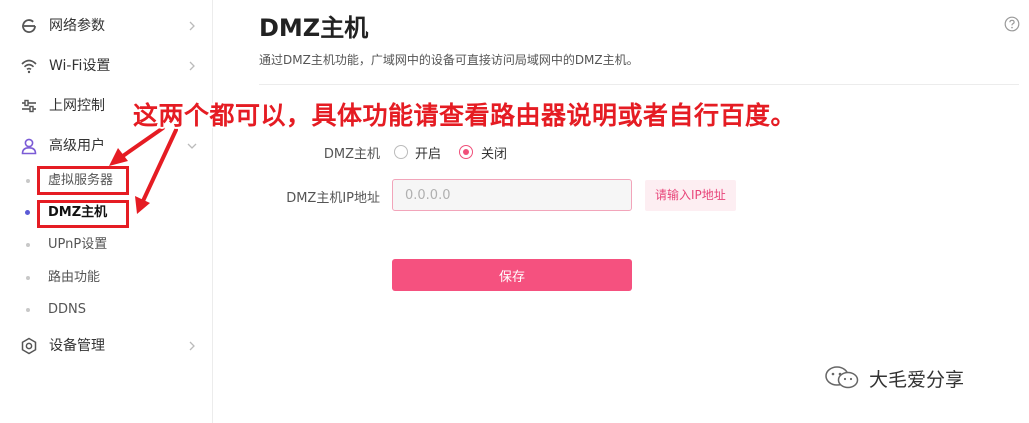 The image size is (1029, 423). Describe the element at coordinates (466, 152) in the screenshot. I see `radio-off` at that location.